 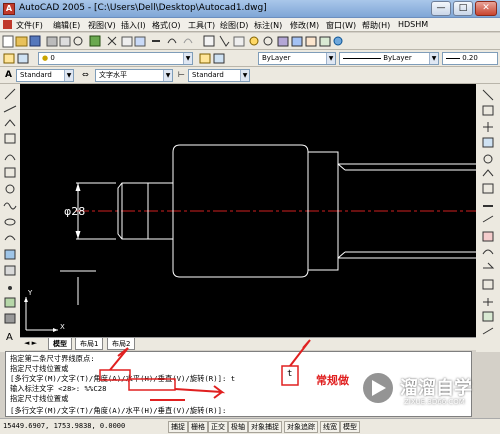 What do you see at coordinates (172, 41) in the screenshot?
I see `standard-toolbar-icons` at bounding box center [172, 41].